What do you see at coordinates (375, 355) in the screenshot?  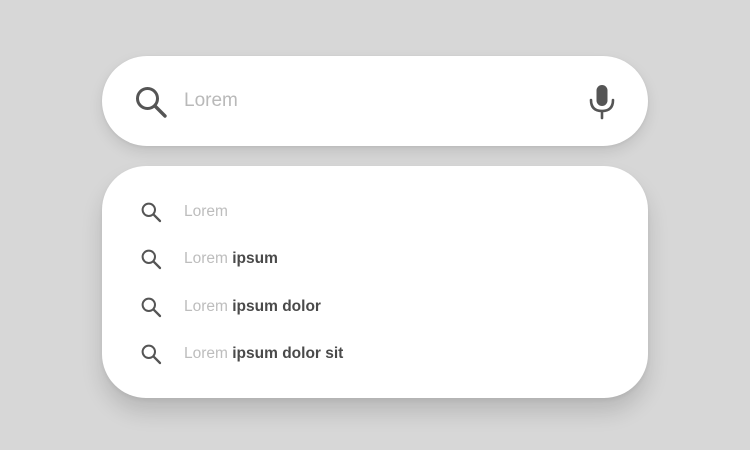 I see `suggestion-item: Lorem ipsum dolor sit` at bounding box center [375, 355].